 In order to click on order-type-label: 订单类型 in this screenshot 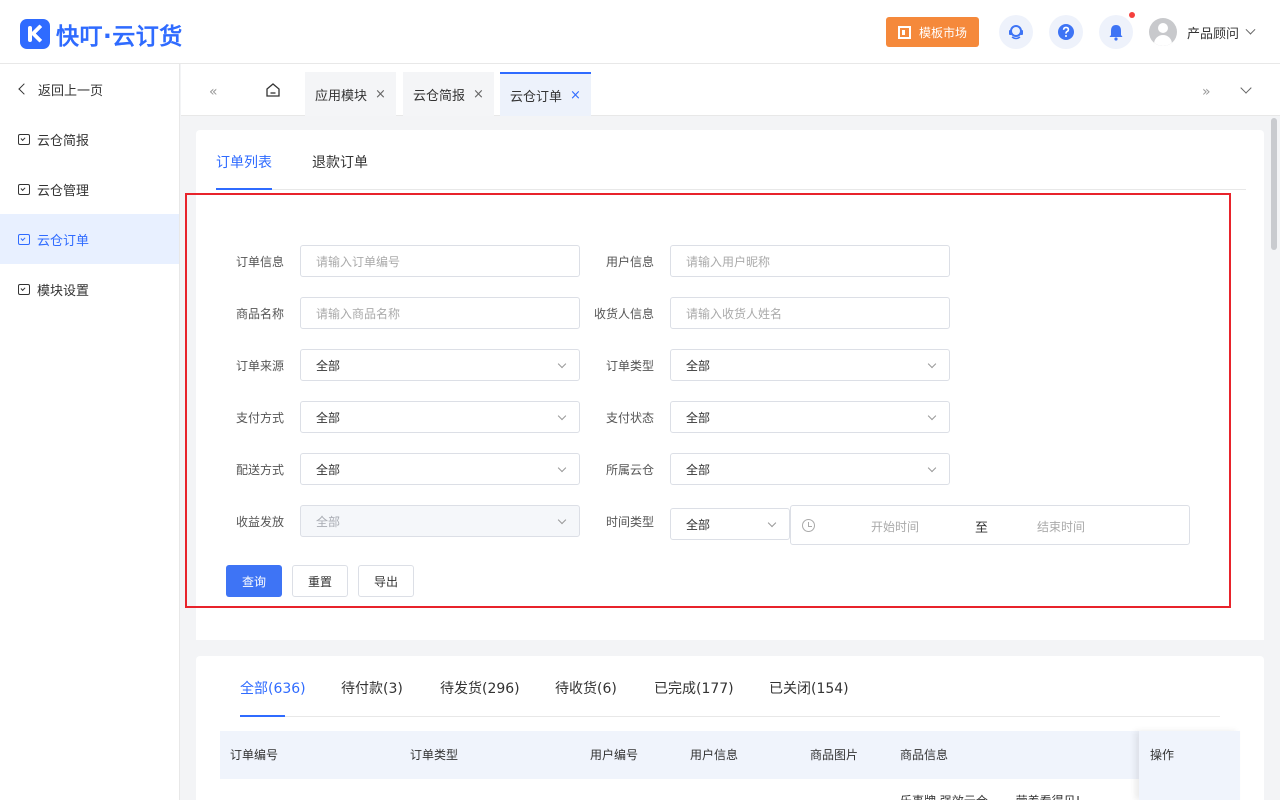, I will do `click(629, 366)`.